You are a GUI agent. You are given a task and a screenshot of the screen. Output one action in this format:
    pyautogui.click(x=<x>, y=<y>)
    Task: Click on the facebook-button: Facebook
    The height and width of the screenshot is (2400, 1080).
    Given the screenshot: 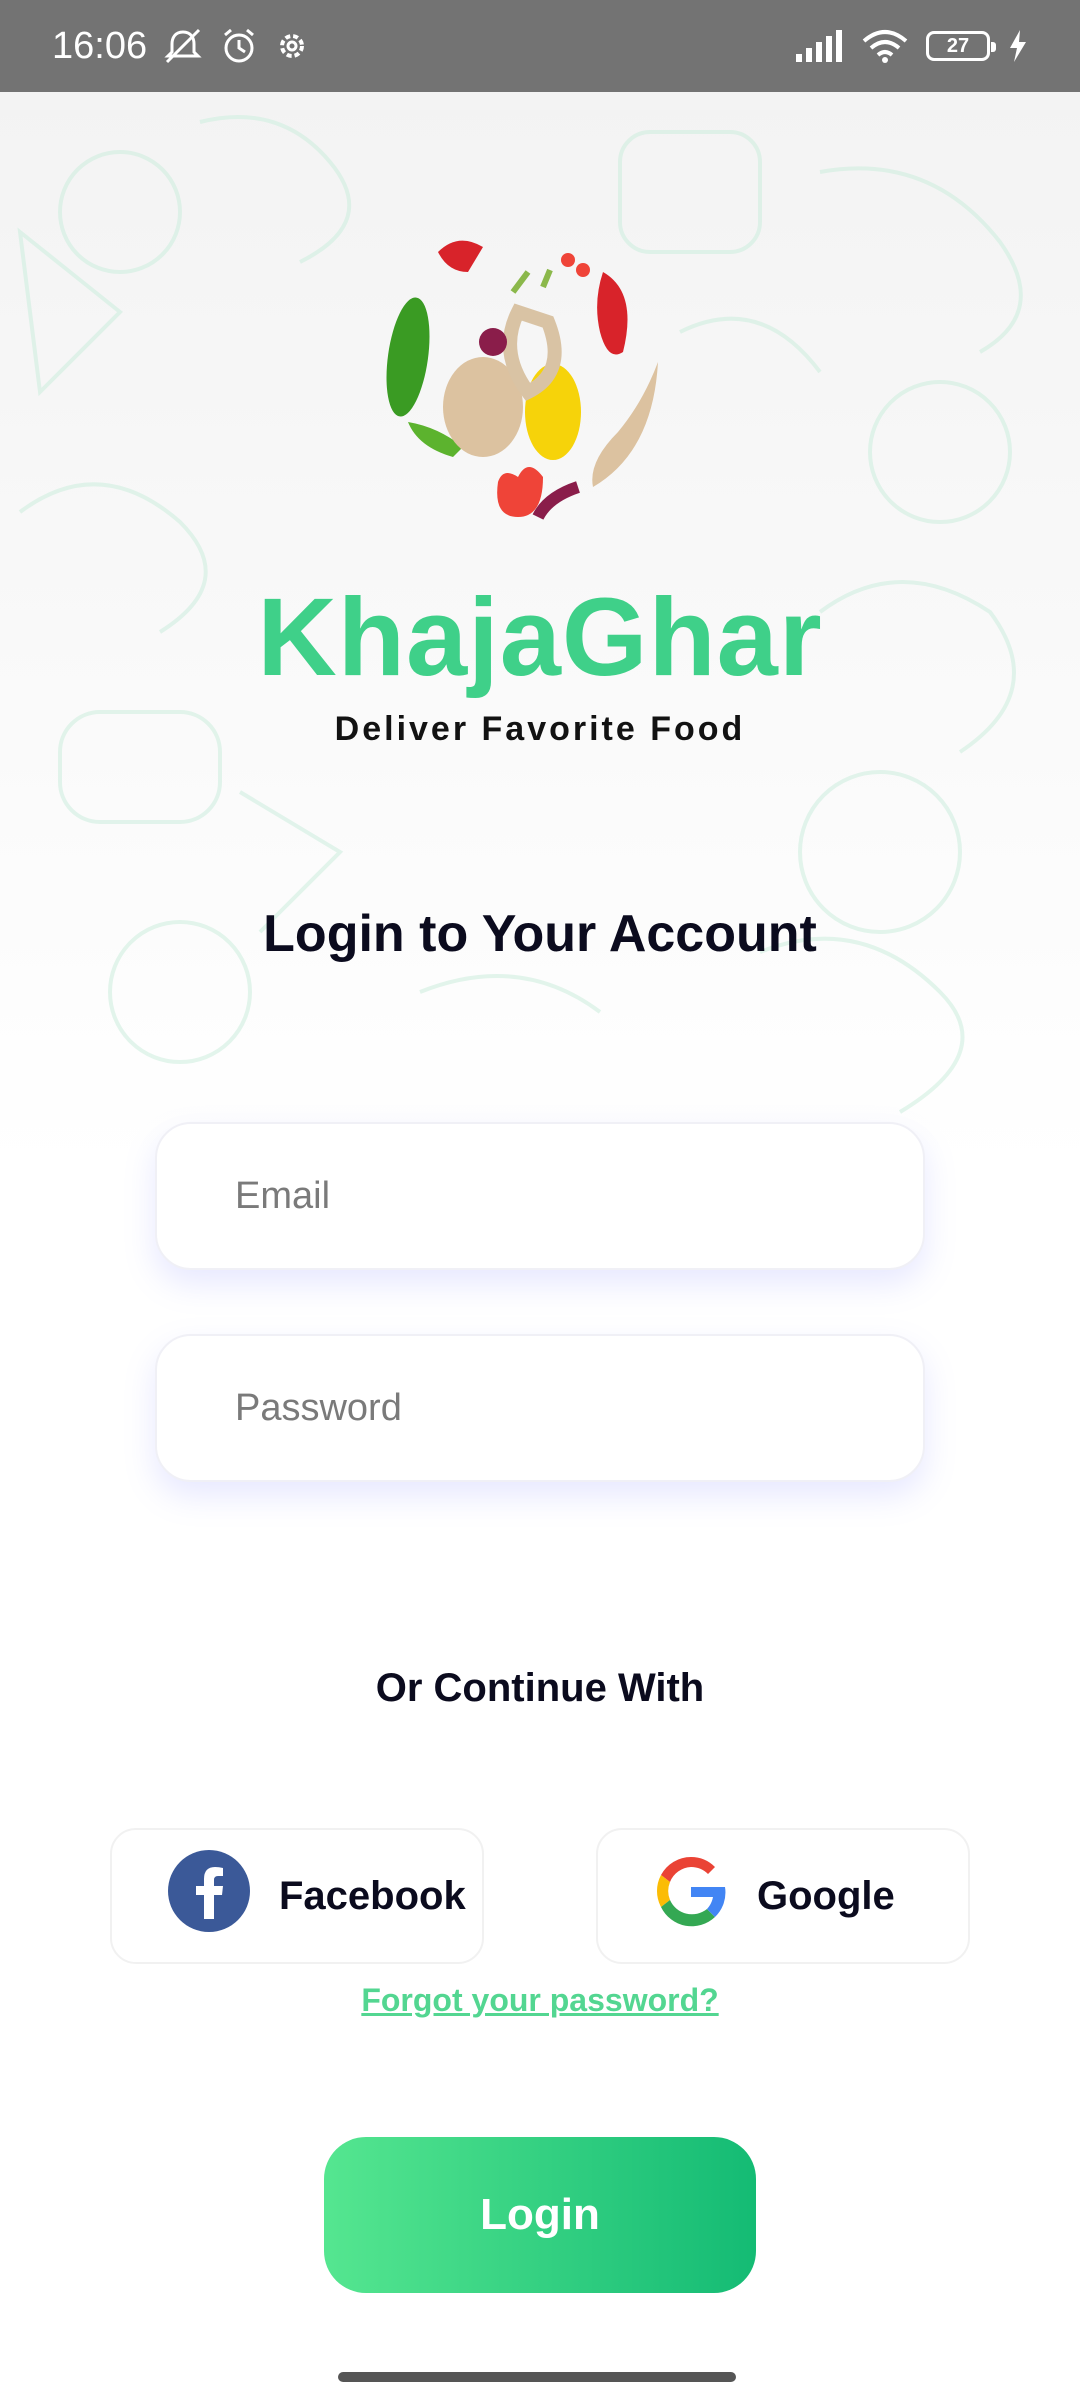 What is the action you would take?
    pyautogui.click(x=297, y=1896)
    